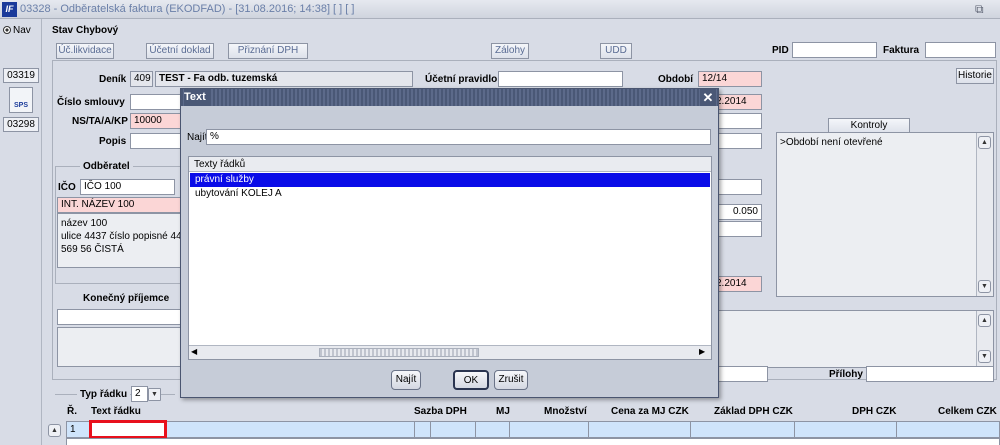 This screenshot has height=445, width=1000. What do you see at coordinates (984, 214) in the screenshot?
I see `kontroly-scrollbar` at bounding box center [984, 214].